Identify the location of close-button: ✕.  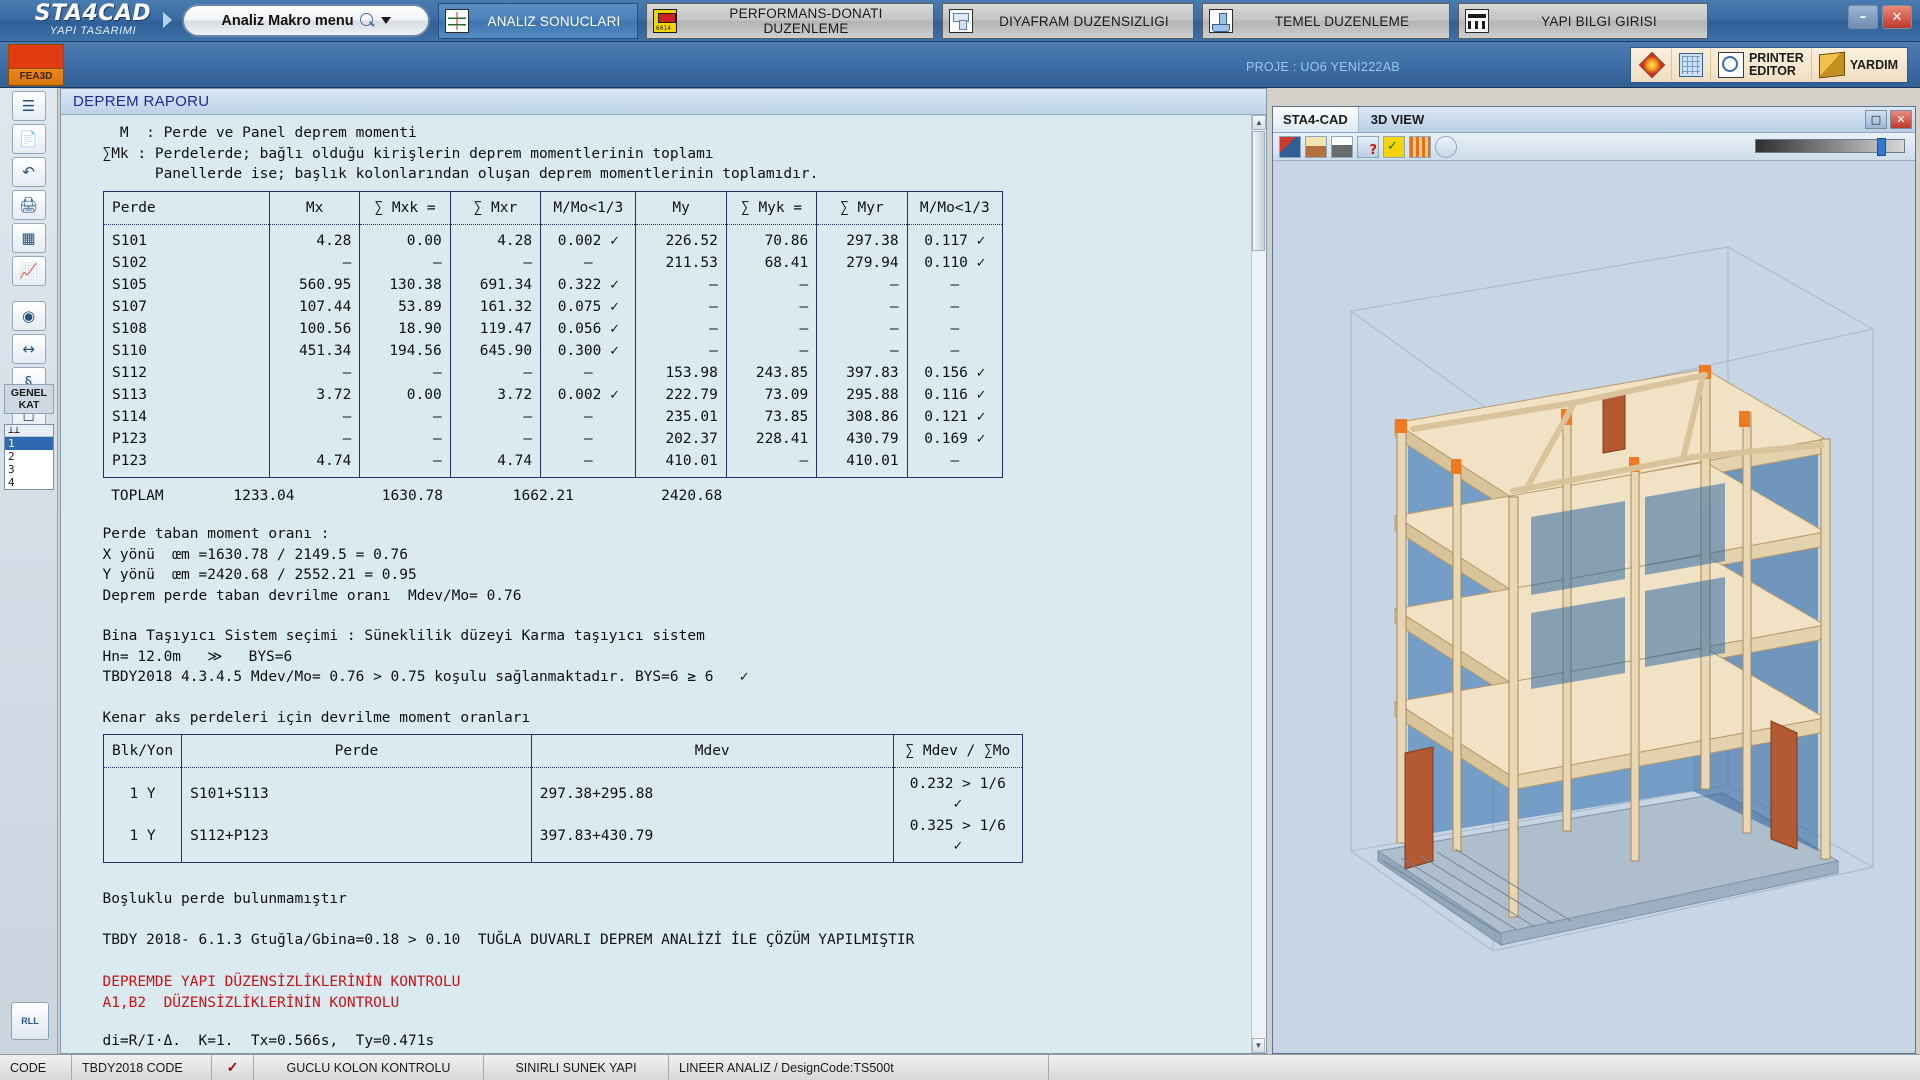
(1897, 17).